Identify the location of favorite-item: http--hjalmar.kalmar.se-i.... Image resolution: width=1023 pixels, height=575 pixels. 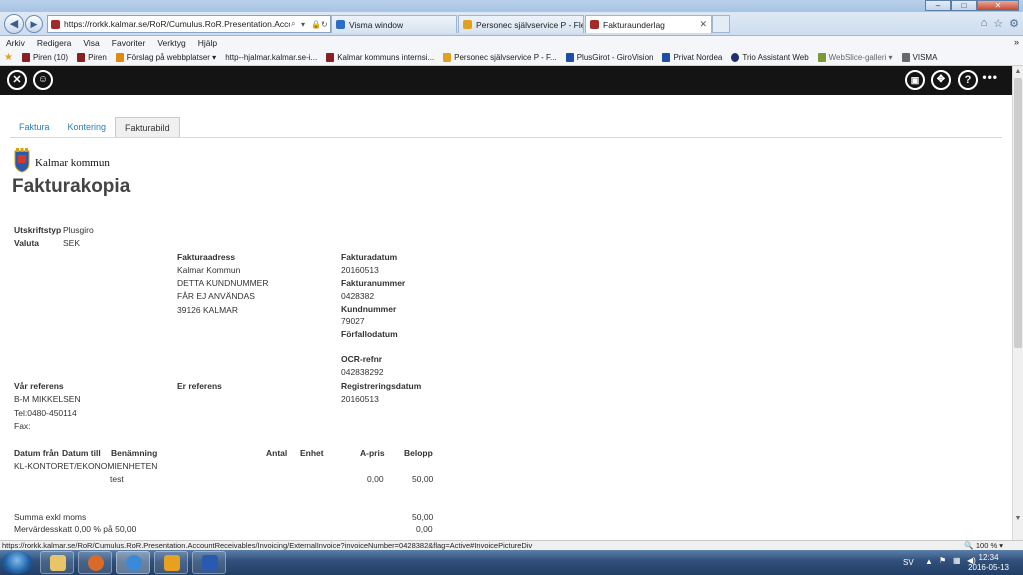
(271, 57).